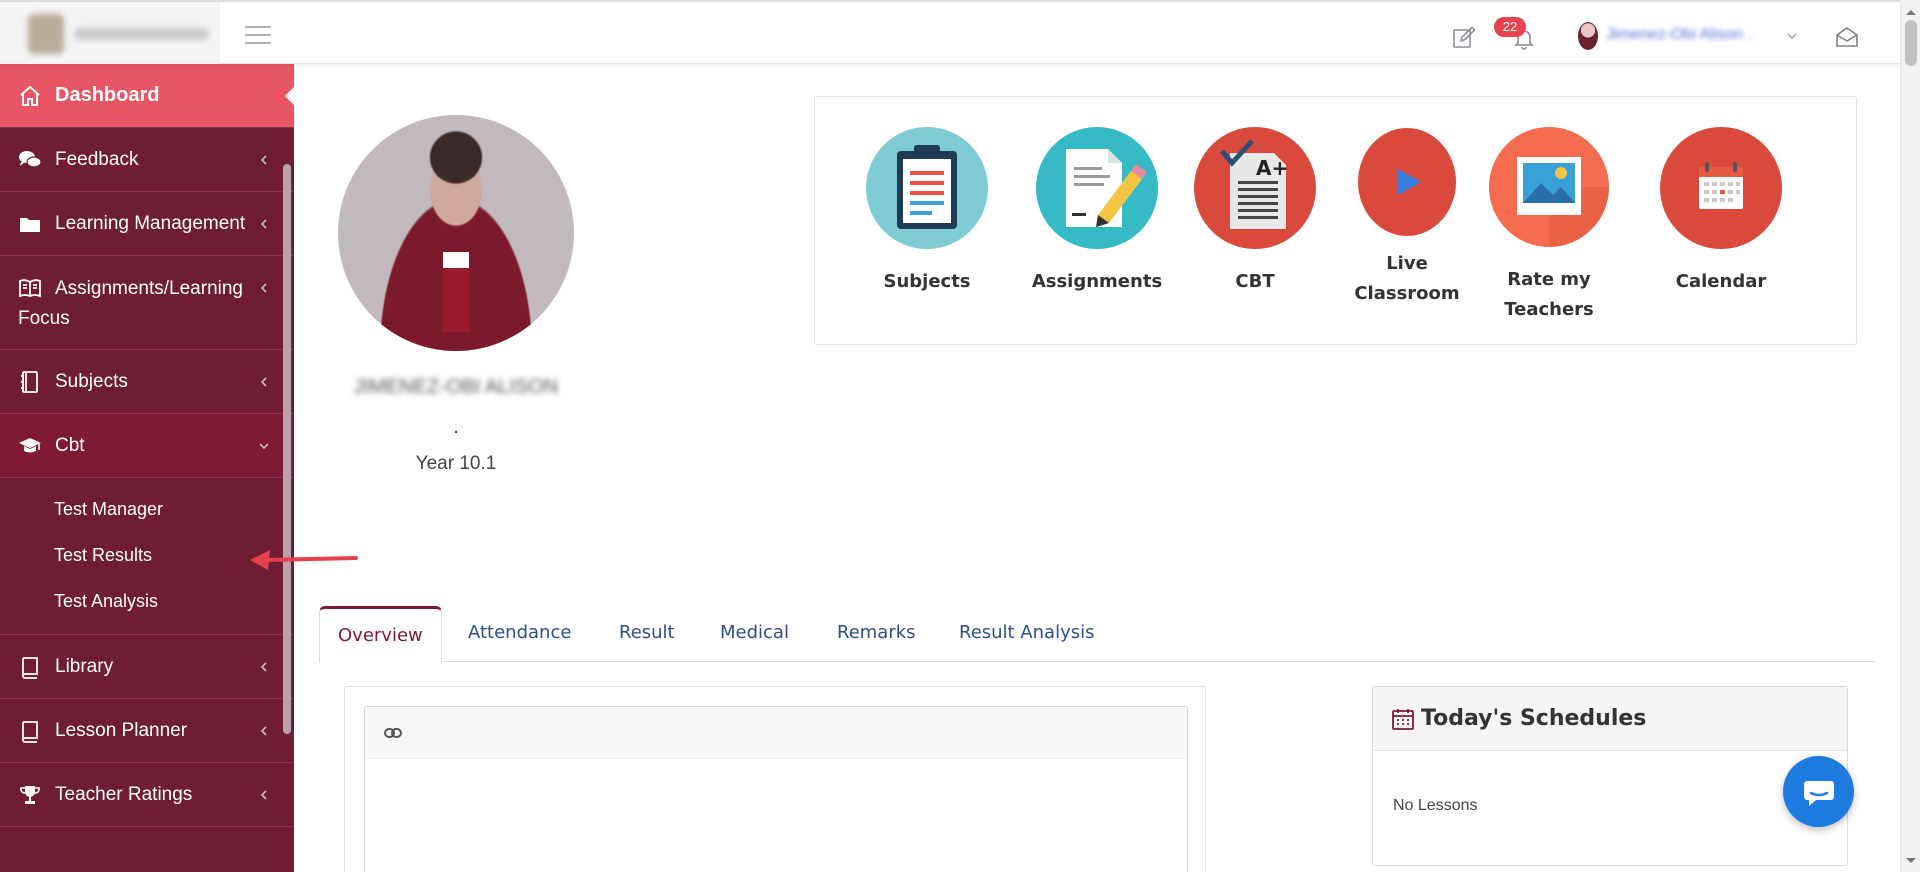 The width and height of the screenshot is (1920, 872). What do you see at coordinates (147, 509) in the screenshot?
I see `submenu-item-test-manager: Test Manager` at bounding box center [147, 509].